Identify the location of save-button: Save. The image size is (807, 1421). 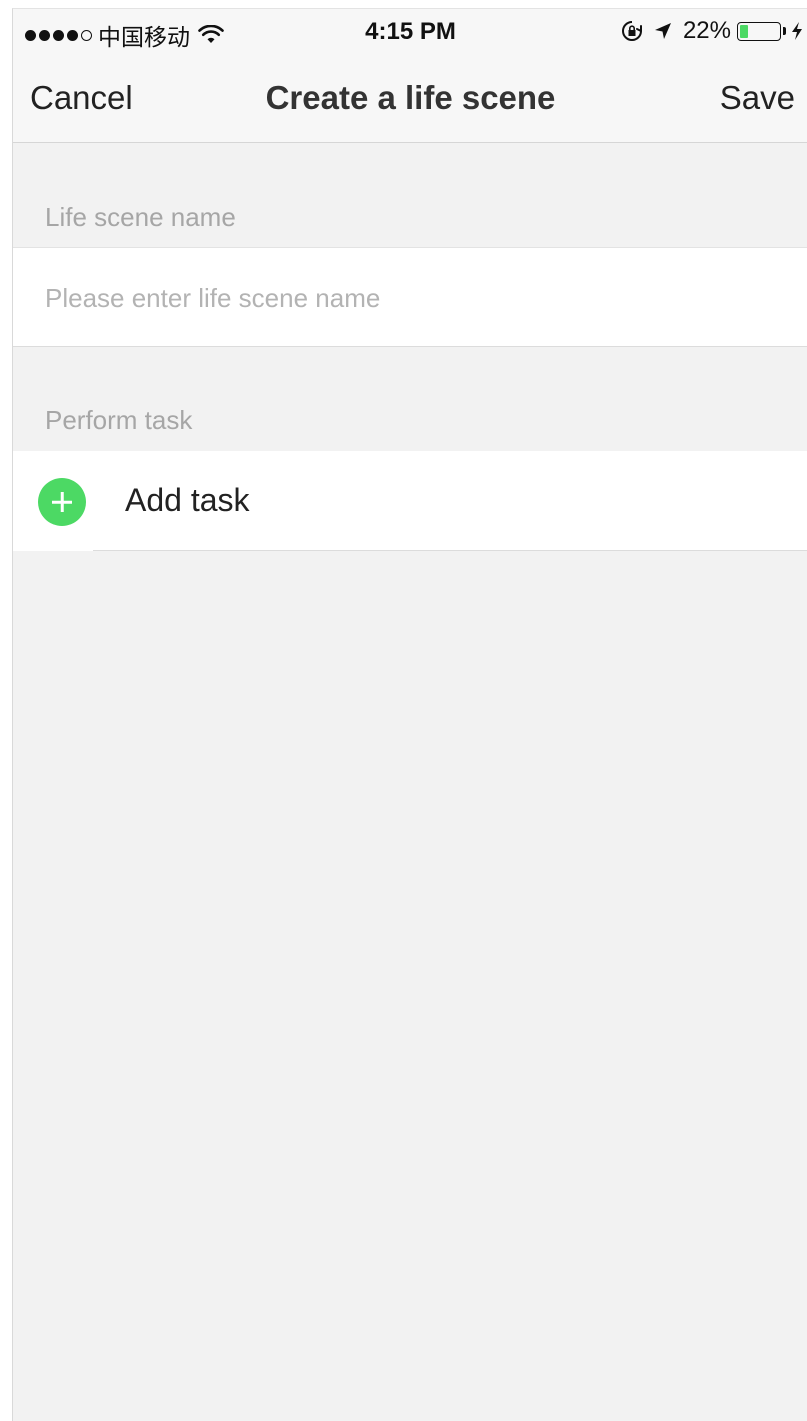
(757, 98).